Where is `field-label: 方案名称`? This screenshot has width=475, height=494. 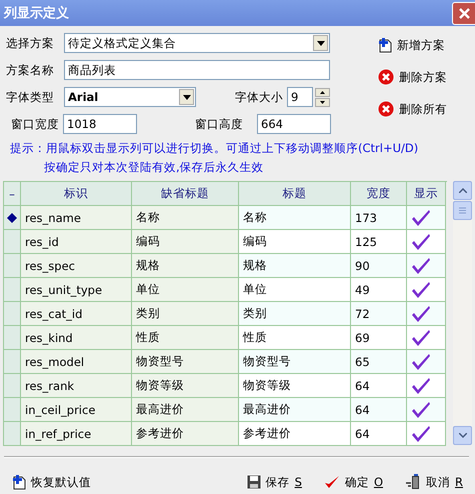 field-label: 方案名称 is located at coordinates (30, 70).